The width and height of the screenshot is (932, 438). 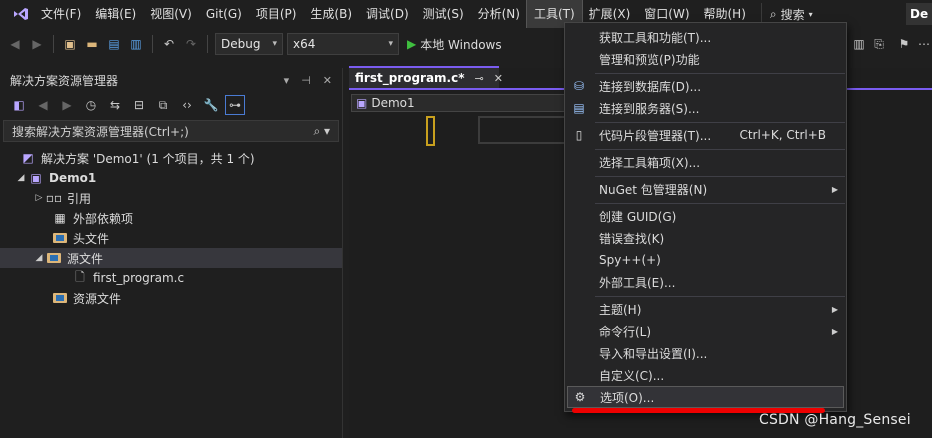 I want to click on save-all-icon: ▥, so click(x=136, y=44).